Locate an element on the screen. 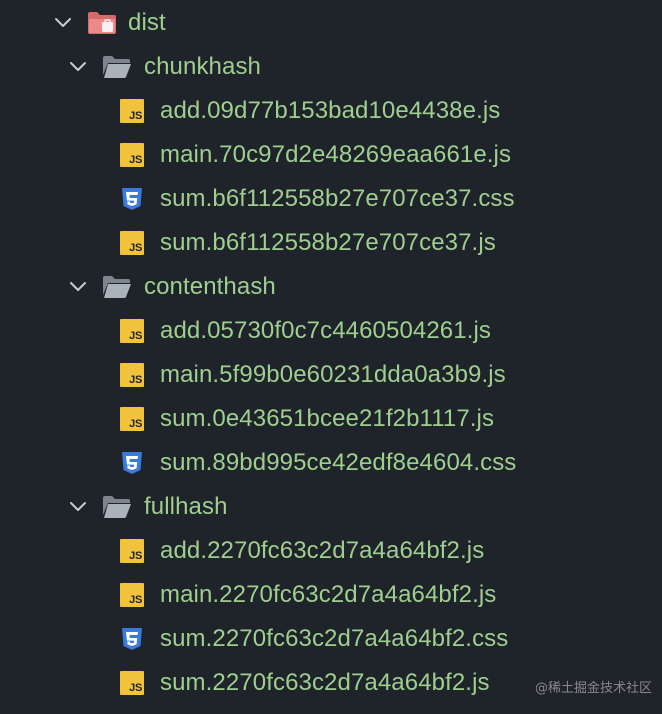 This screenshot has width=662, height=714. folder-label-dist: dist is located at coordinates (147, 22).